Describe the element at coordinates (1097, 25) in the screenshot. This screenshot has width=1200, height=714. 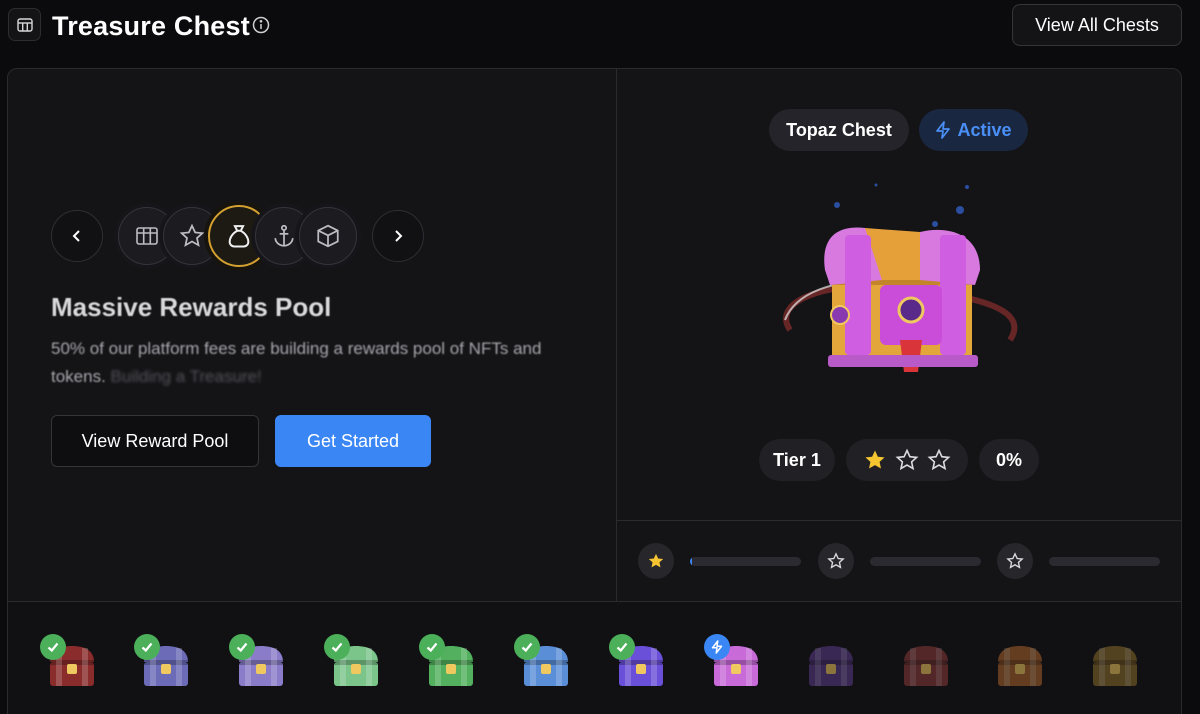
I see `view-all-chests-button: View All Chests` at that location.